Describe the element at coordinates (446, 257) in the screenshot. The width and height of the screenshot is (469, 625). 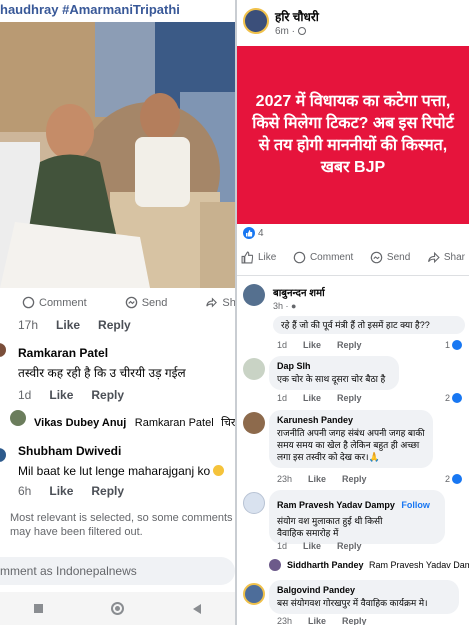
I see `share-button: Shar` at that location.